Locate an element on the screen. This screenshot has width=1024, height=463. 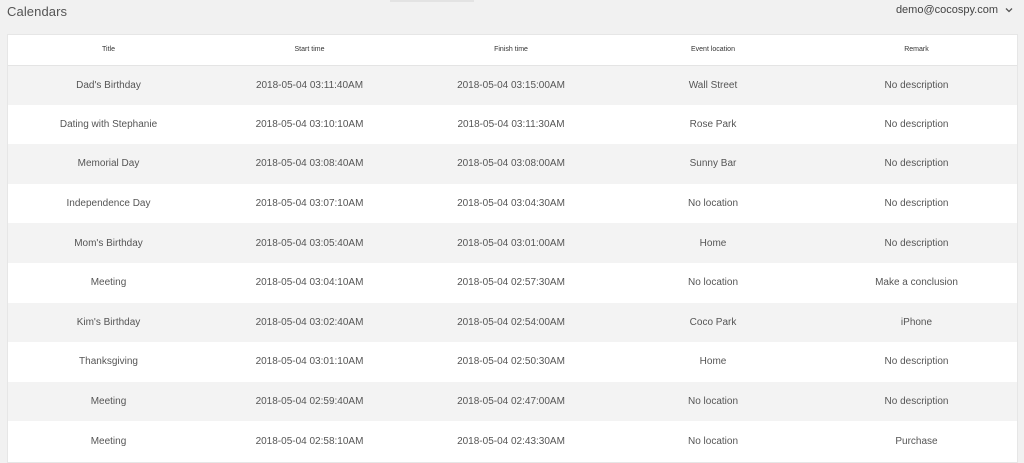
cell-finish-time: 2018-05-04 02:50:30AM is located at coordinates (511, 362).